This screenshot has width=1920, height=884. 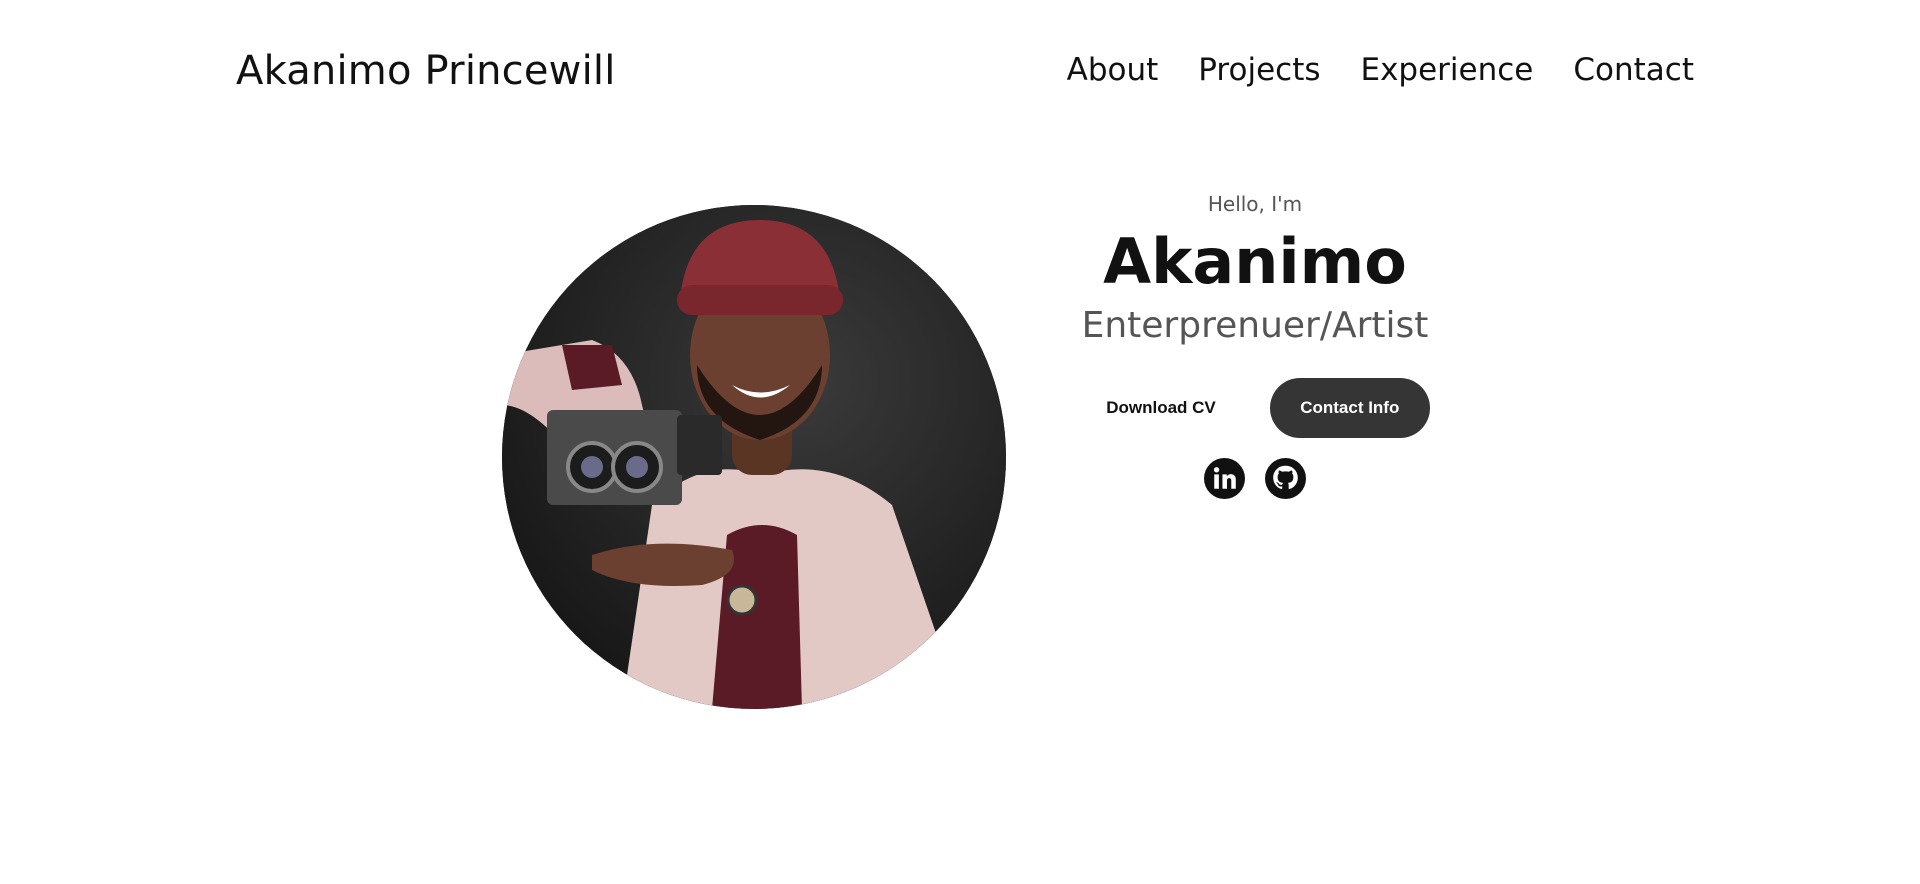 I want to click on greeting-text: Hello, I'm, so click(x=1255, y=204).